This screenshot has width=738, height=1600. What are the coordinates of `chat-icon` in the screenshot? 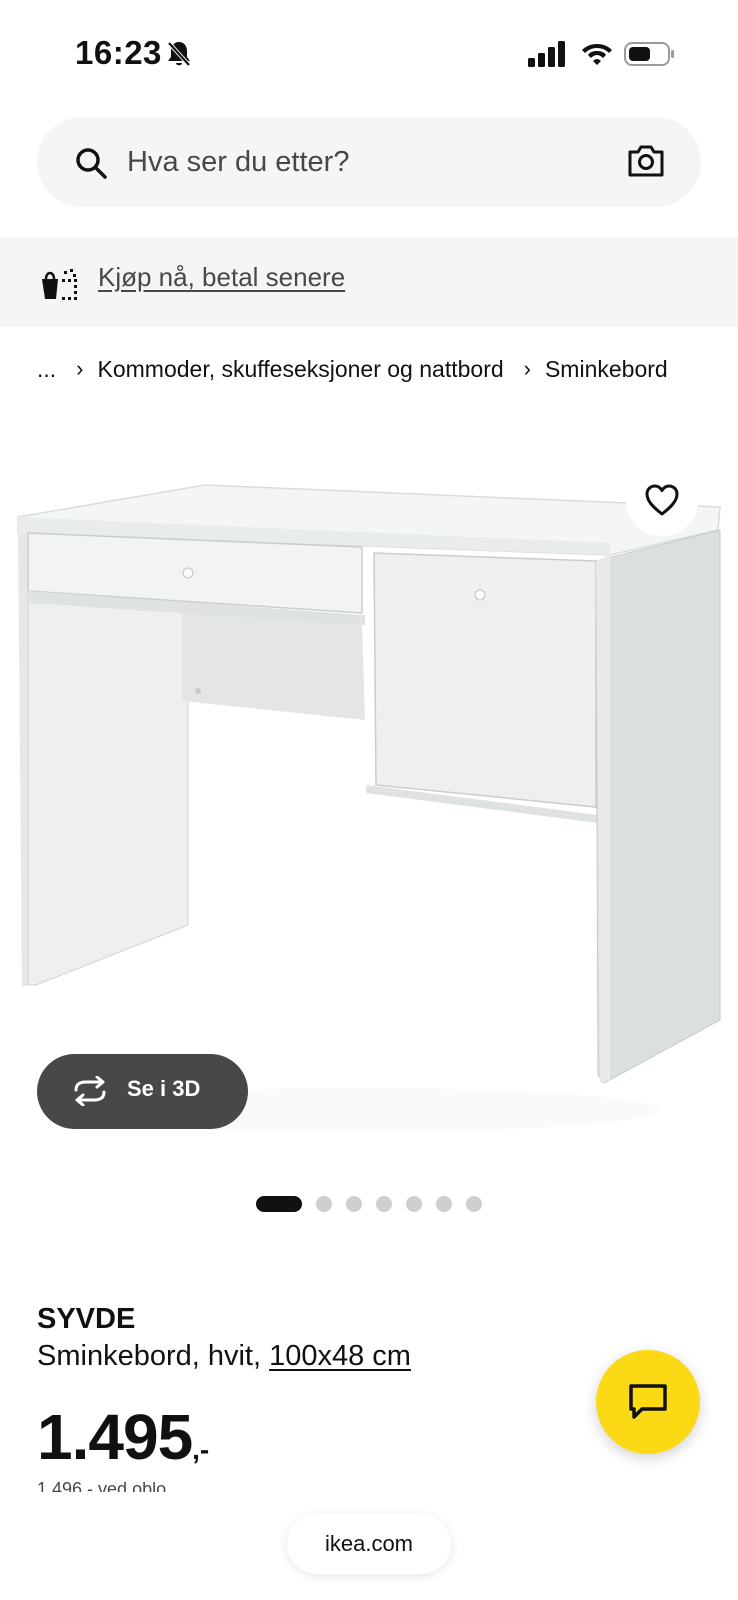 It's located at (648, 1401).